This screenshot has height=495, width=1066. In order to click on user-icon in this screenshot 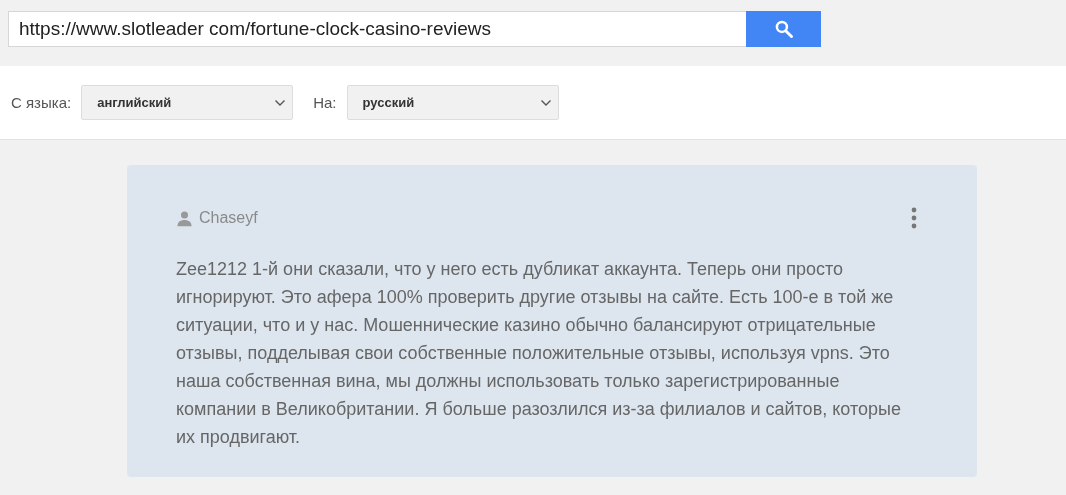, I will do `click(184, 218)`.